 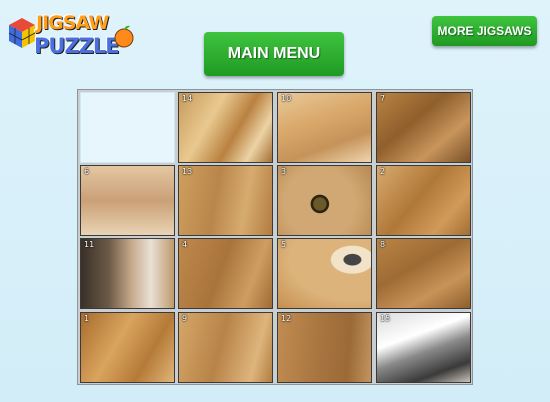 I want to click on tile-number: 1, so click(x=87, y=318).